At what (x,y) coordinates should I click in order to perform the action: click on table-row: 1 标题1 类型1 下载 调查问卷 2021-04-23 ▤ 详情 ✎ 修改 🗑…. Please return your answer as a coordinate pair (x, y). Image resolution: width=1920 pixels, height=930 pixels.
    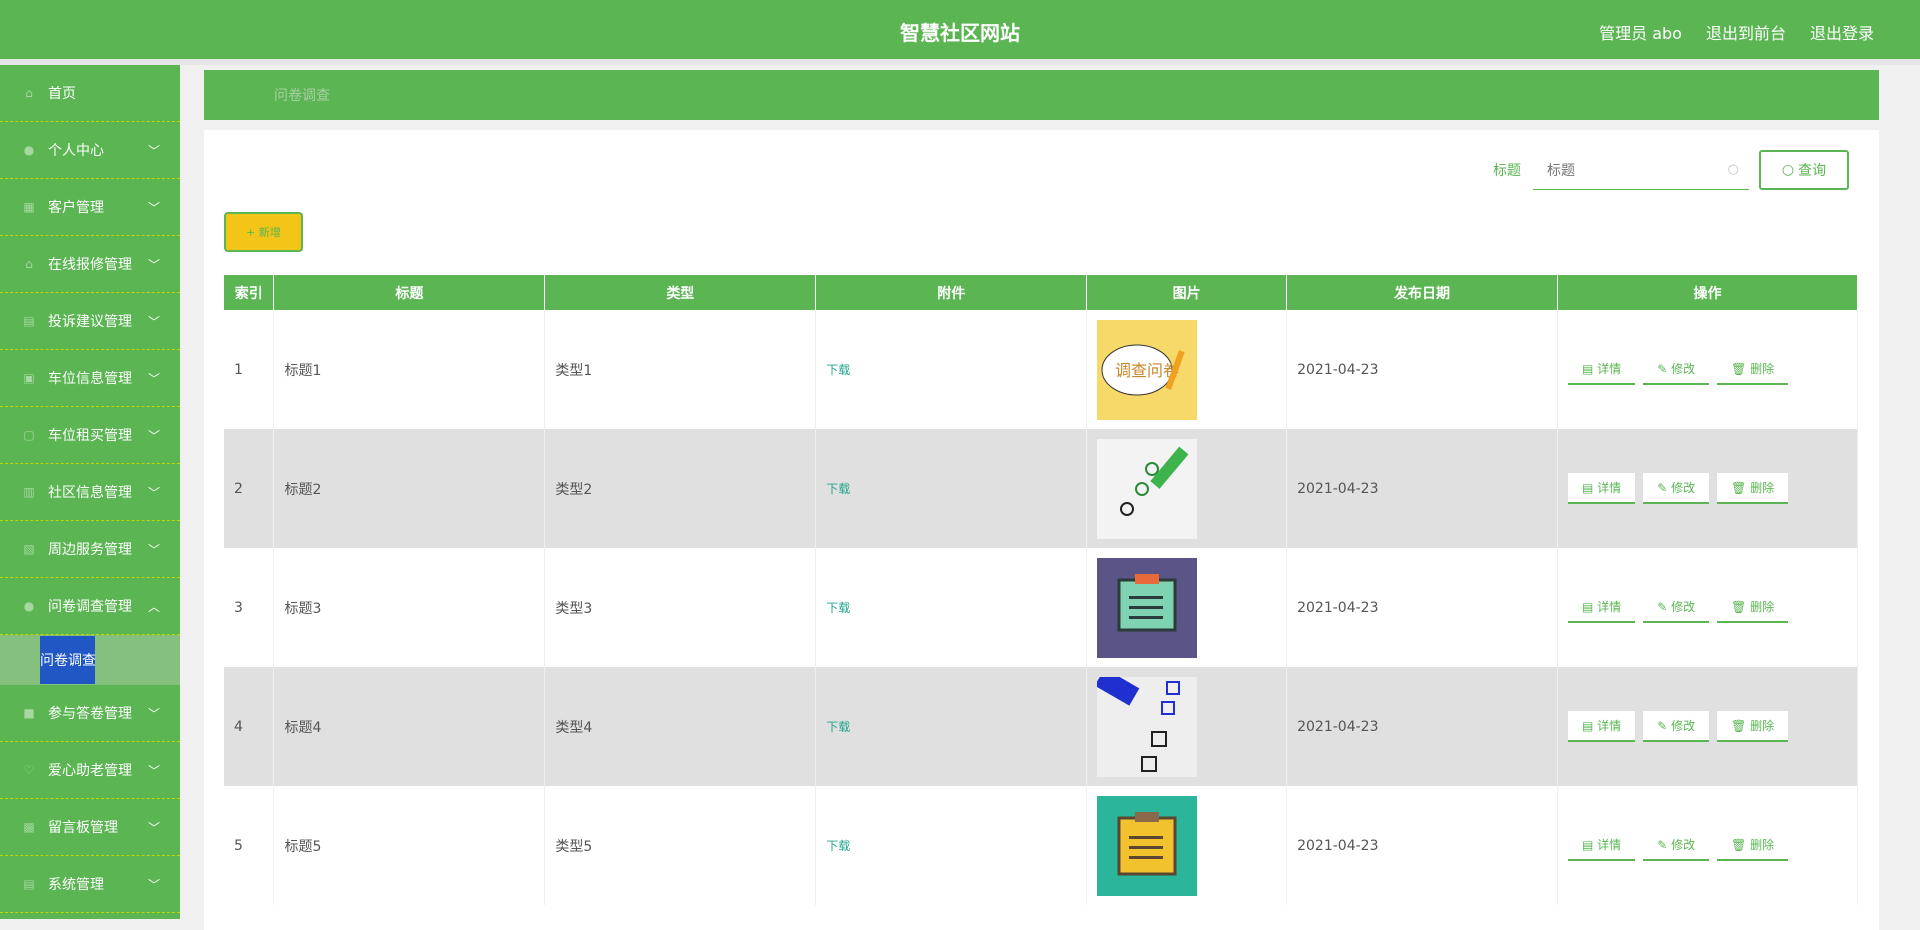
    Looking at the image, I should click on (1041, 369).